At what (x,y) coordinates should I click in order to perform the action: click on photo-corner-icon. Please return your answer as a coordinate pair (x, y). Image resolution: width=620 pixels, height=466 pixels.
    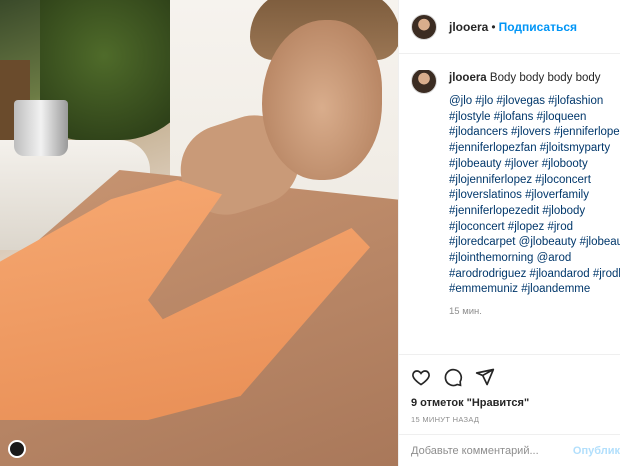
    Looking at the image, I should click on (17, 449).